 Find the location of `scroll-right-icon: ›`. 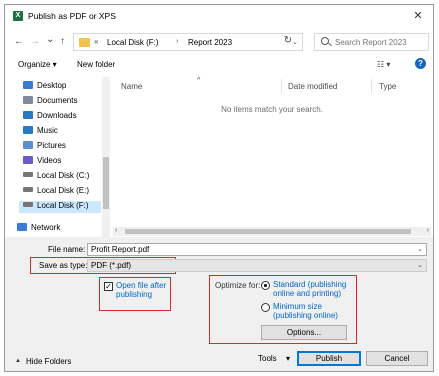

scroll-right-icon: › is located at coordinates (428, 230).